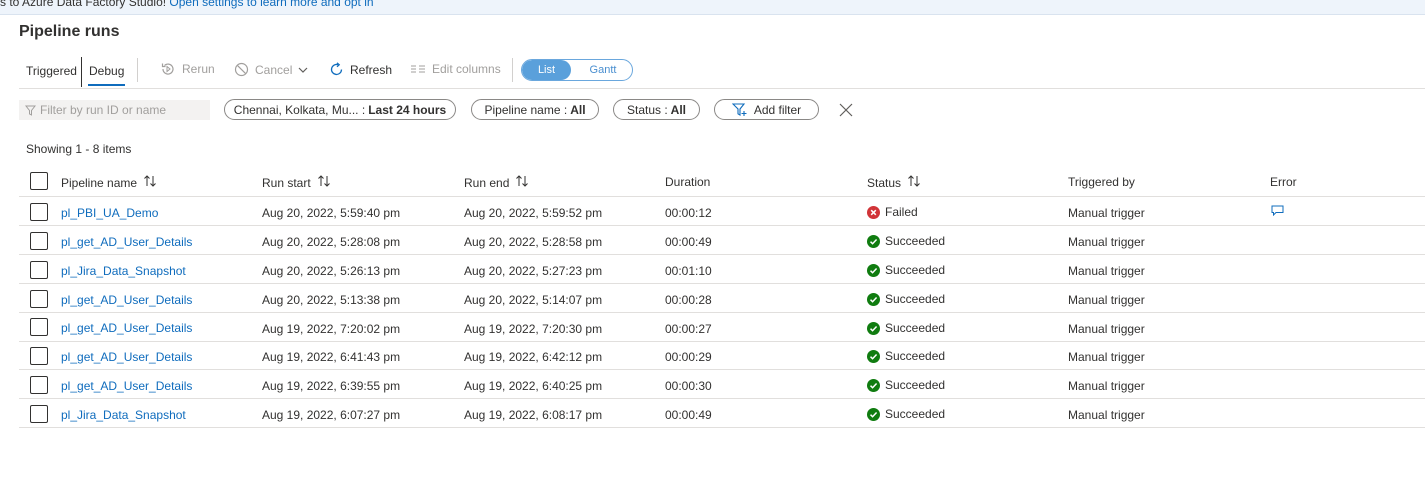 The height and width of the screenshot is (493, 1425). Describe the element at coordinates (120, 110) in the screenshot. I see `search-input` at that location.